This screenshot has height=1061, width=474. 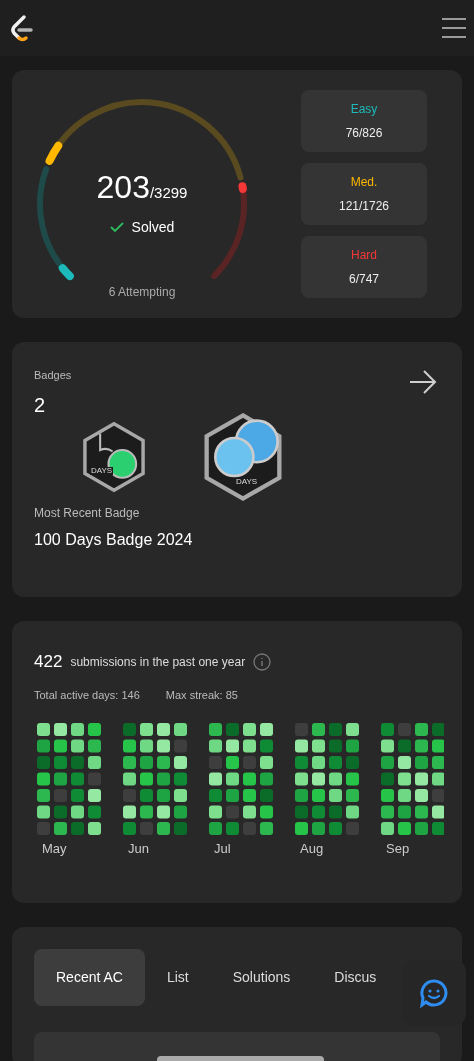 I want to click on active-days: Total active days: 146, so click(x=87, y=694).